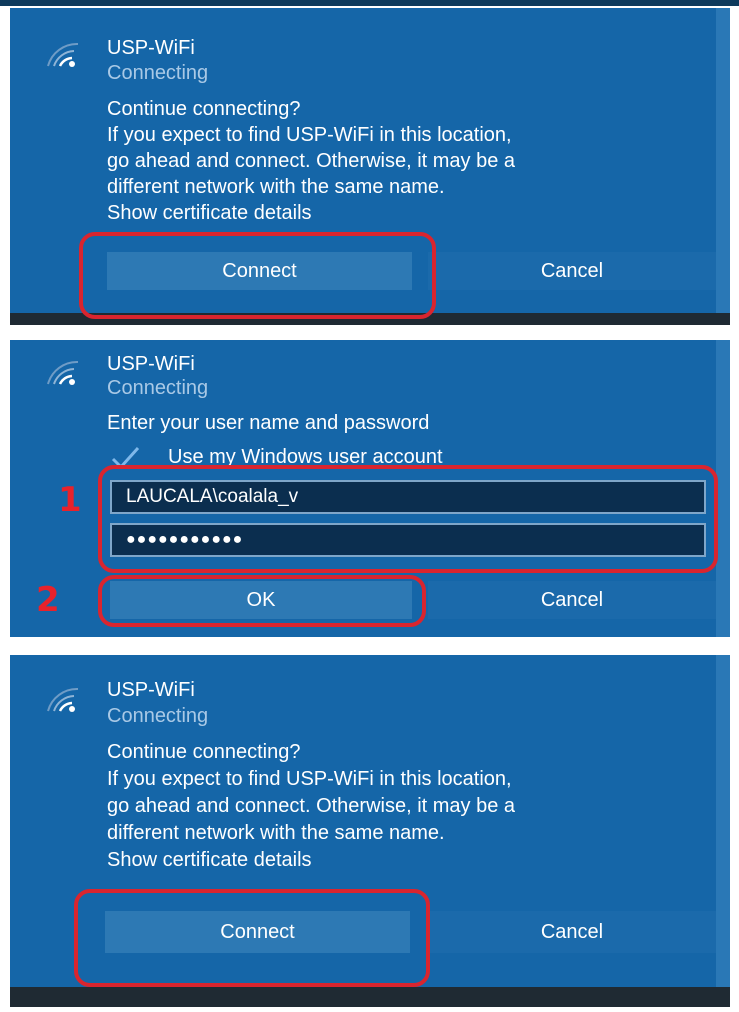  Describe the element at coordinates (268, 423) in the screenshot. I see `credentials-prompt: Enter your user name and password` at that location.